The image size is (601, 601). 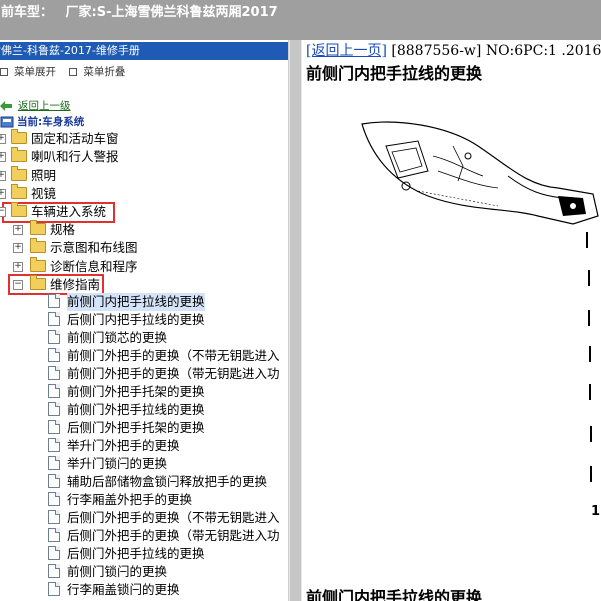 I want to click on sidebar-scroll-thumb, so click(x=295, y=320).